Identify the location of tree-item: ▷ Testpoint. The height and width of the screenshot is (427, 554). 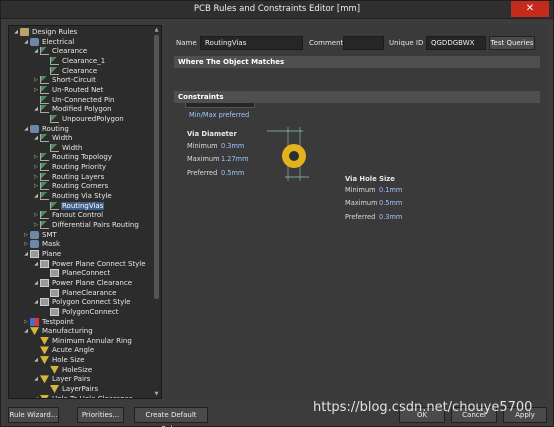
(48, 322).